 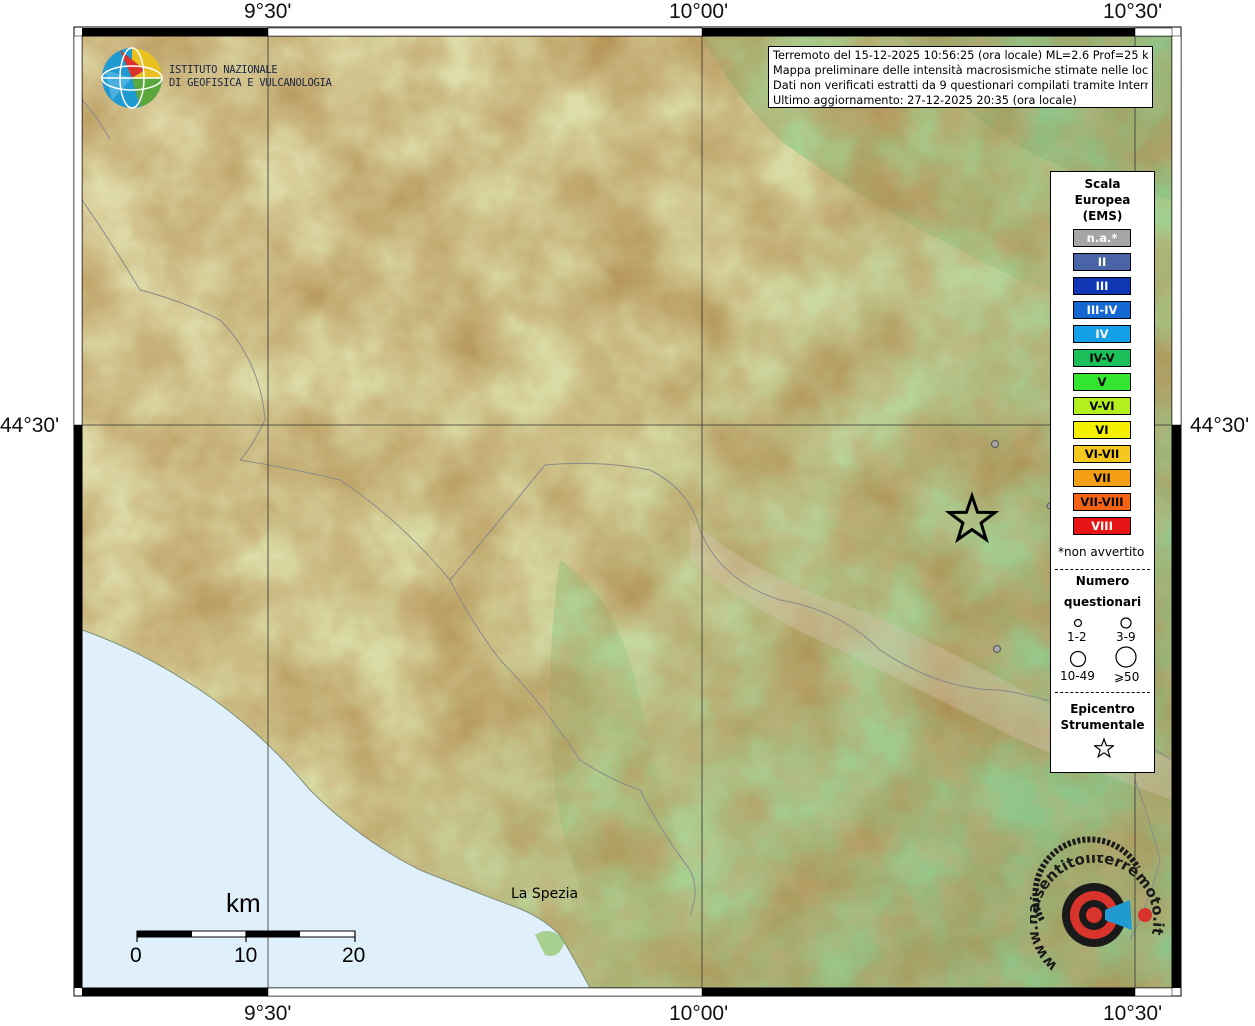 What do you see at coordinates (1102, 709) in the screenshot?
I see `epicenter-title: Epicentro` at bounding box center [1102, 709].